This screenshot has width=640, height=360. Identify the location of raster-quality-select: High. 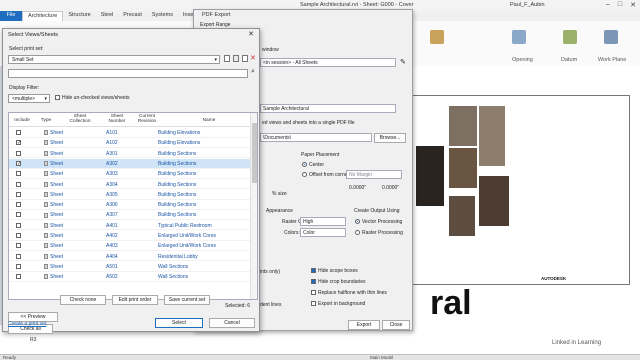
(323, 221).